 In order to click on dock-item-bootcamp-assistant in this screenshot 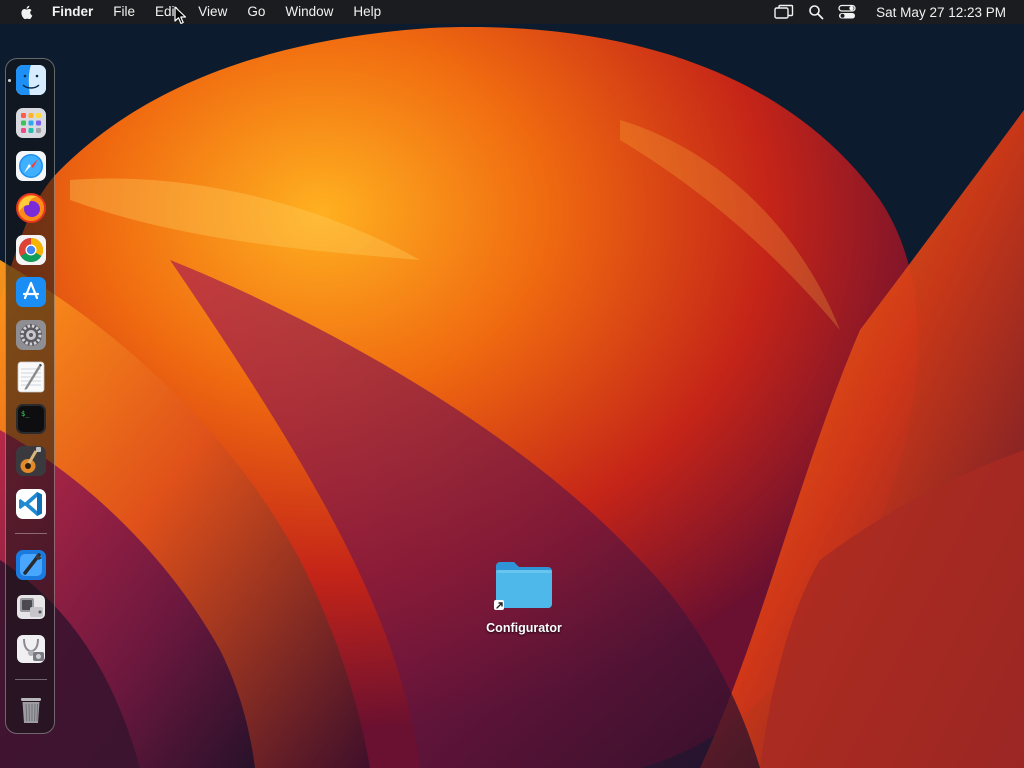, I will do `click(31, 607)`.